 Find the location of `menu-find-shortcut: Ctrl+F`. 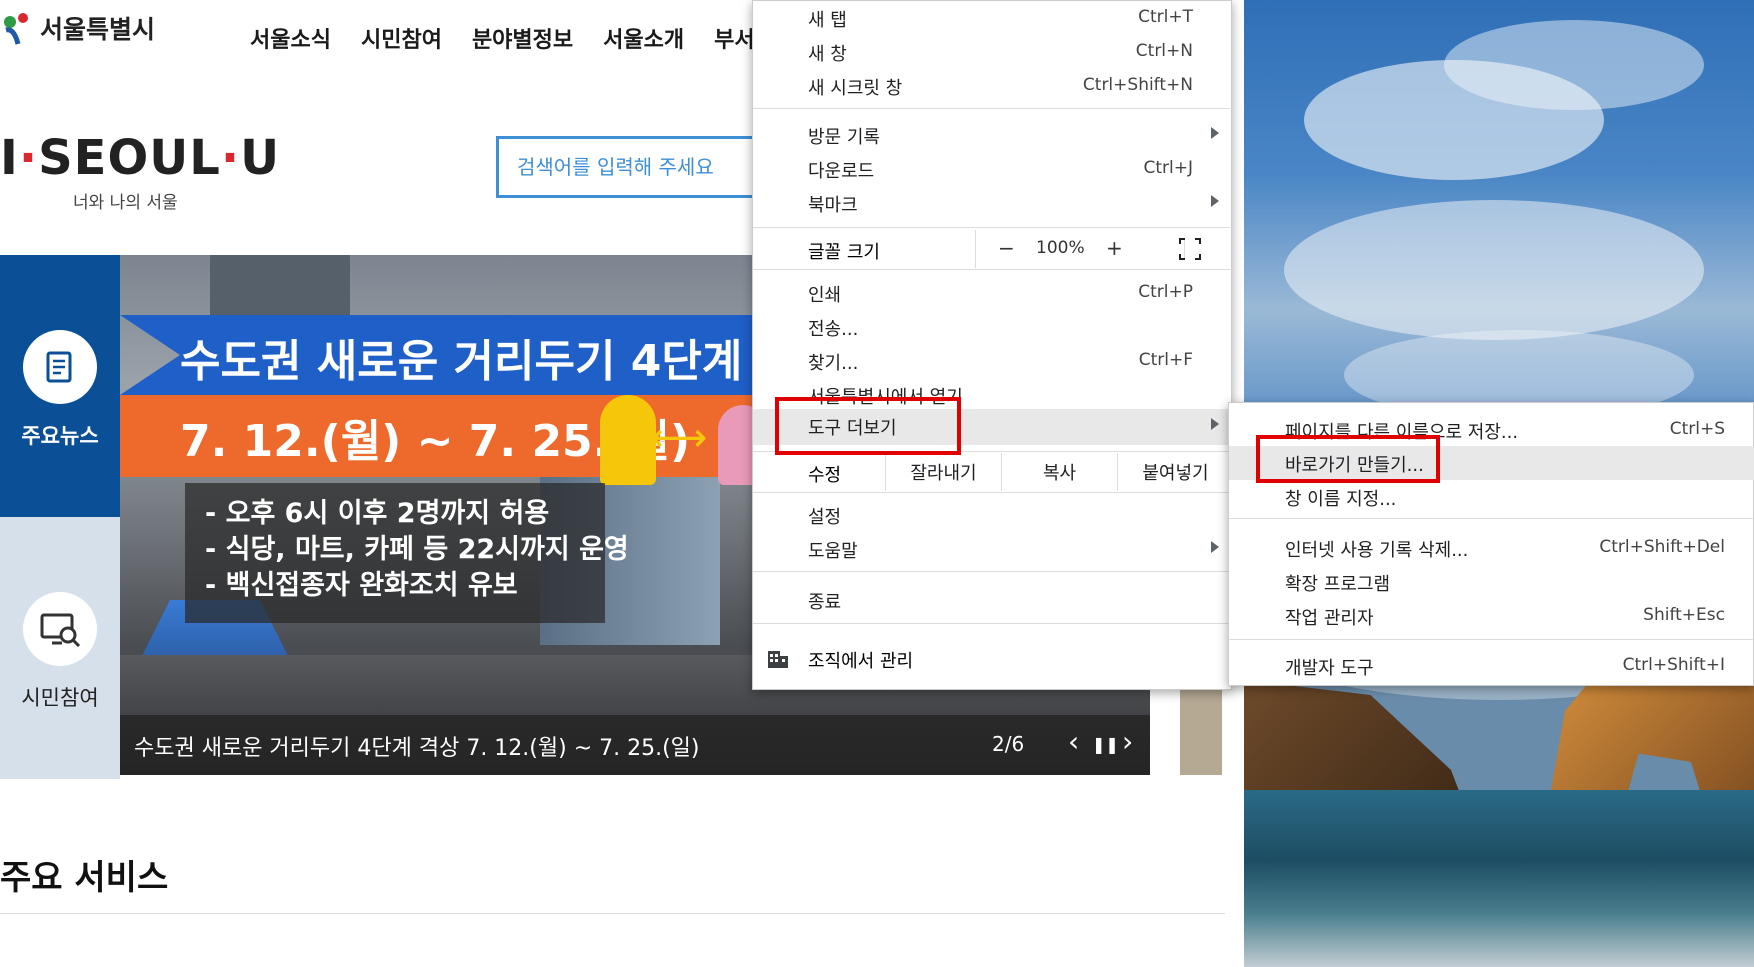

menu-find-shortcut: Ctrl+F is located at coordinates (1165, 360).